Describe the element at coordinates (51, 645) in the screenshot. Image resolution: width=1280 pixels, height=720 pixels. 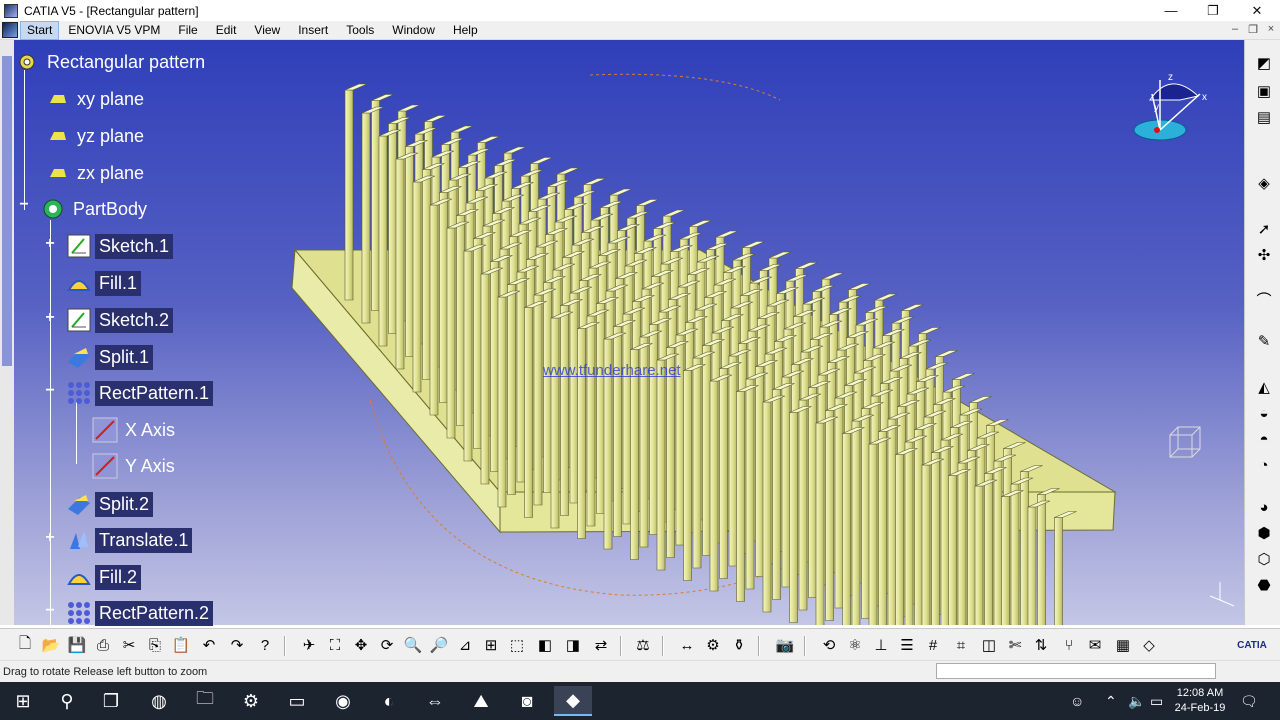
I see `open-file-icon: 📂` at that location.